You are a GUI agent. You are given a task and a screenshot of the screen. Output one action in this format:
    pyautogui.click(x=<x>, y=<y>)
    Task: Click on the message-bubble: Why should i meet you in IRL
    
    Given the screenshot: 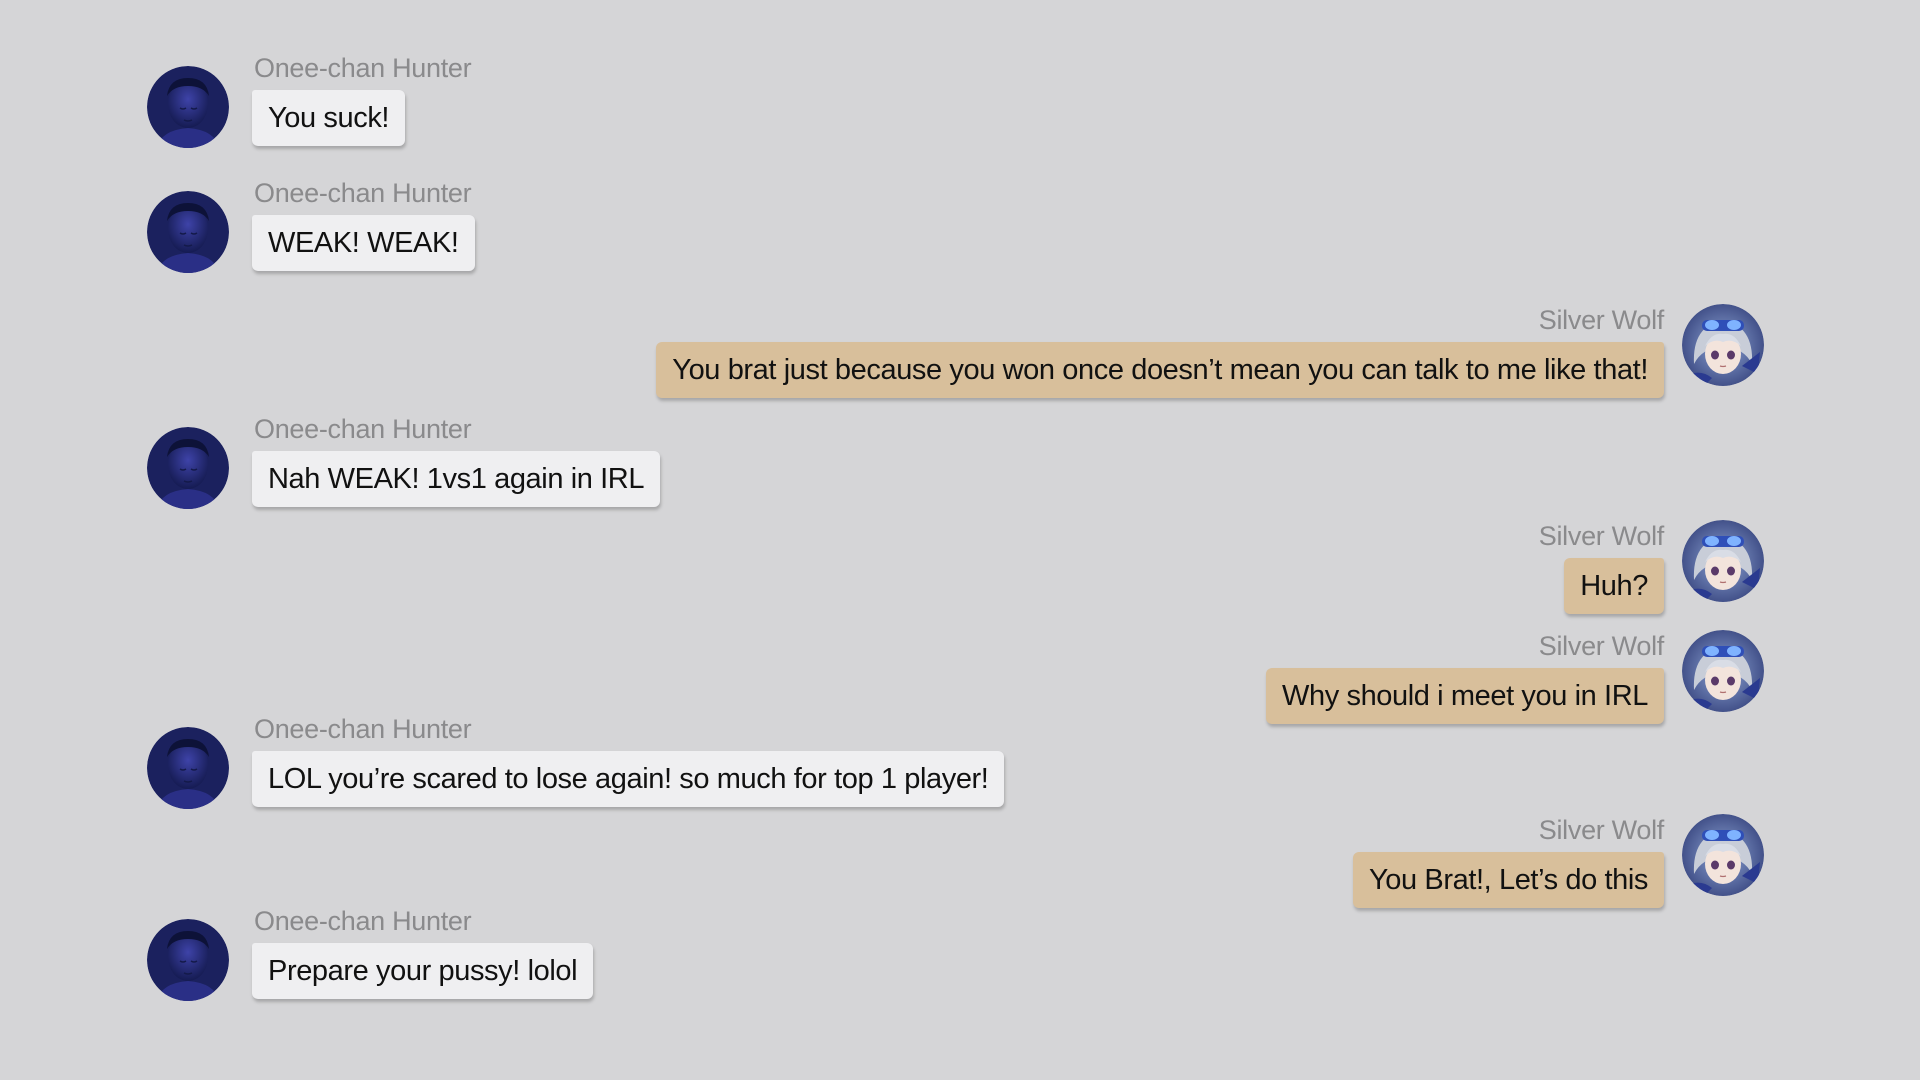 What is the action you would take?
    pyautogui.click(x=1465, y=696)
    